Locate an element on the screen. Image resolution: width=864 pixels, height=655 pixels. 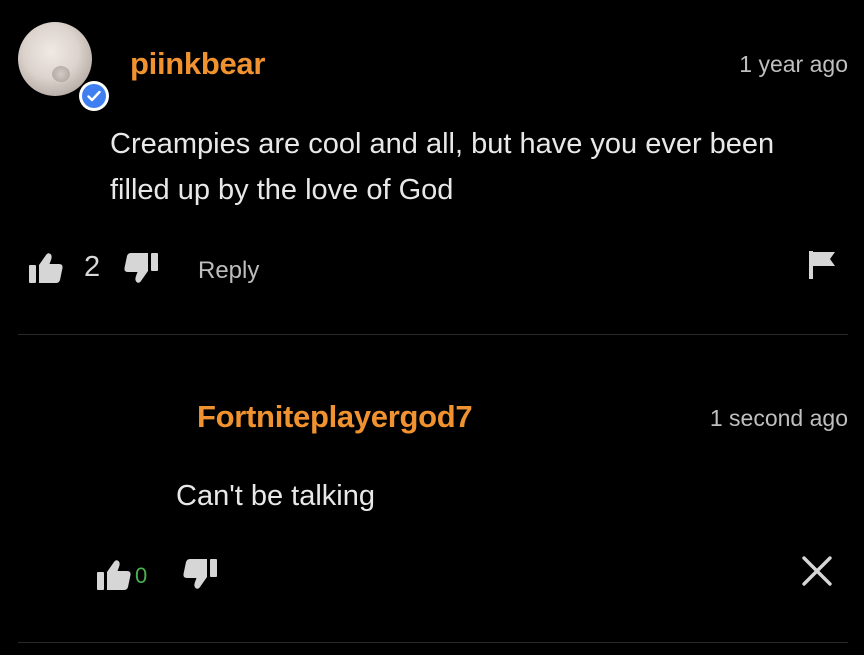
close-icon is located at coordinates (817, 571).